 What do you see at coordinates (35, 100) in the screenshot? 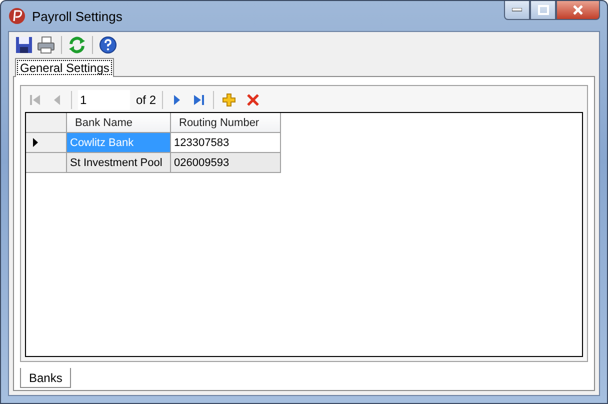
I see `first-icon` at bounding box center [35, 100].